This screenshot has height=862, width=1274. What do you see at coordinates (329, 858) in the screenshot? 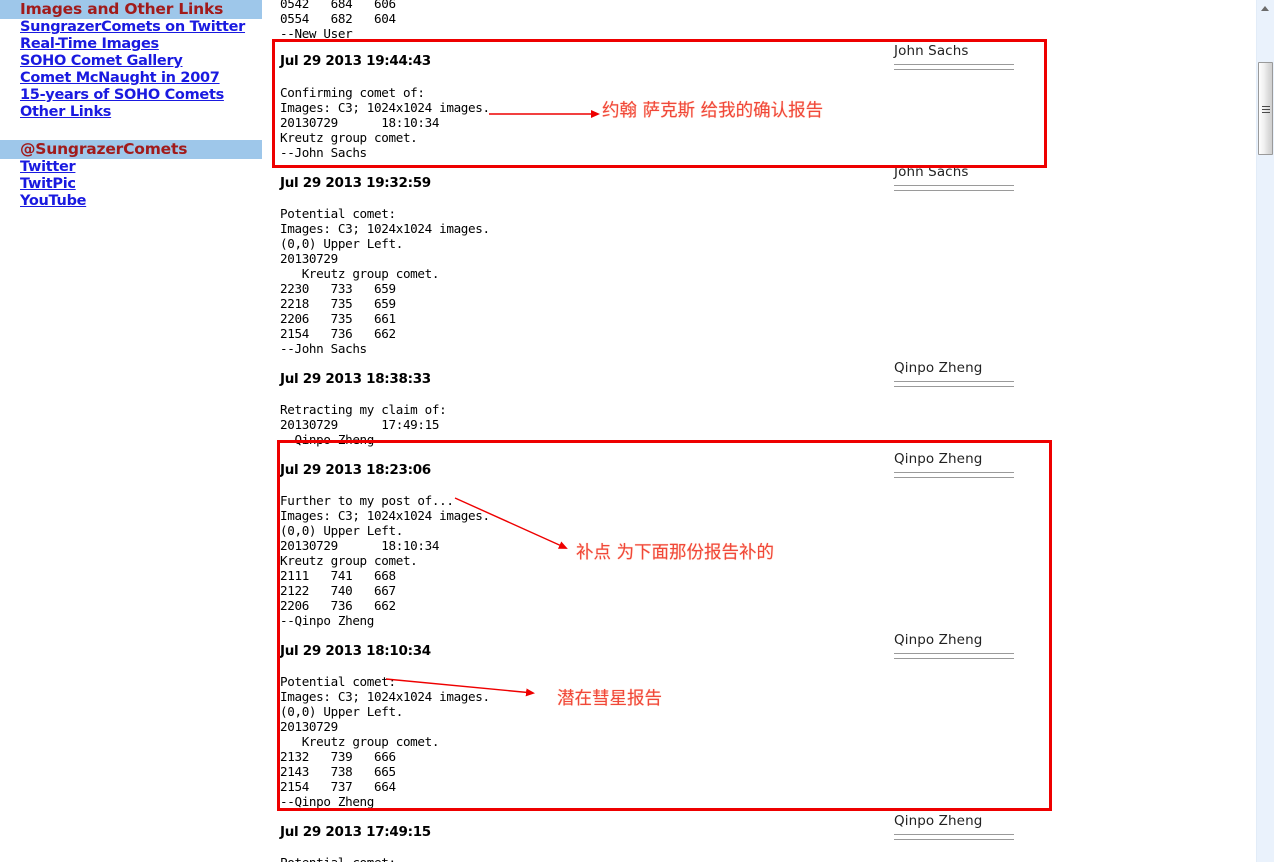
I see `post-body: Potential comet:` at bounding box center [329, 858].